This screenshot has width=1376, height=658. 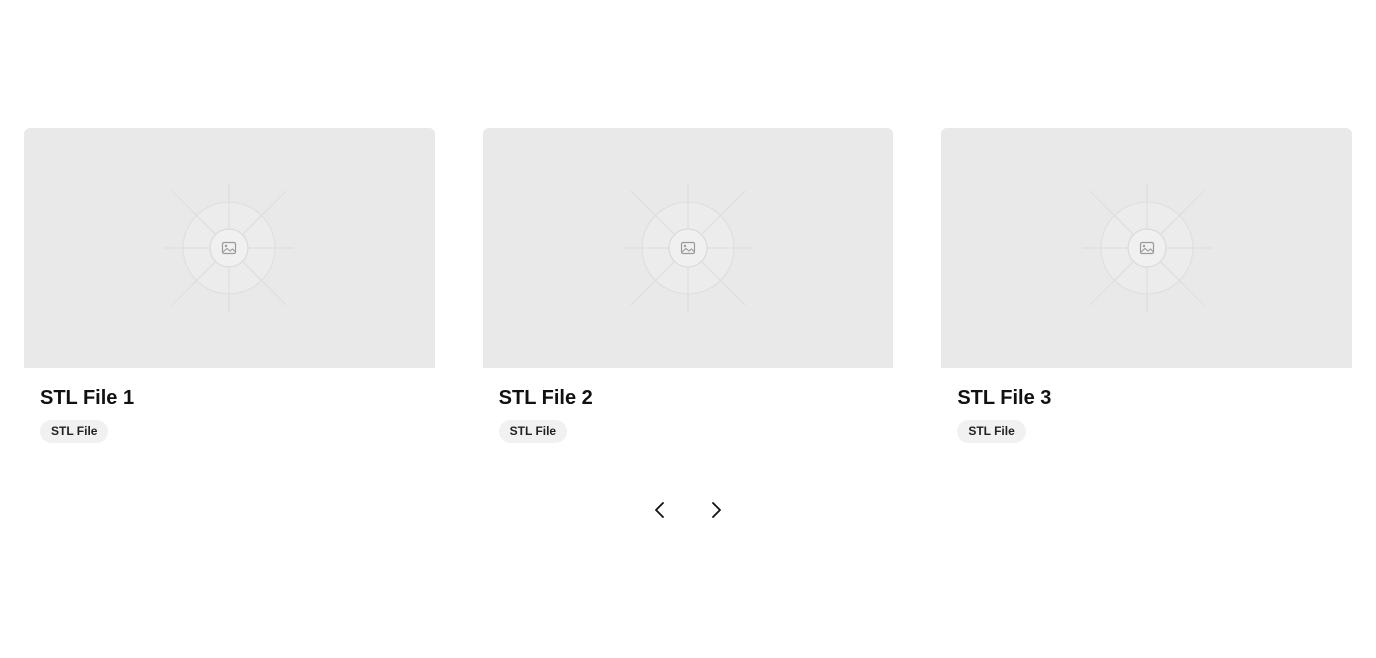 I want to click on chevron-right-icon, so click(x=716, y=510).